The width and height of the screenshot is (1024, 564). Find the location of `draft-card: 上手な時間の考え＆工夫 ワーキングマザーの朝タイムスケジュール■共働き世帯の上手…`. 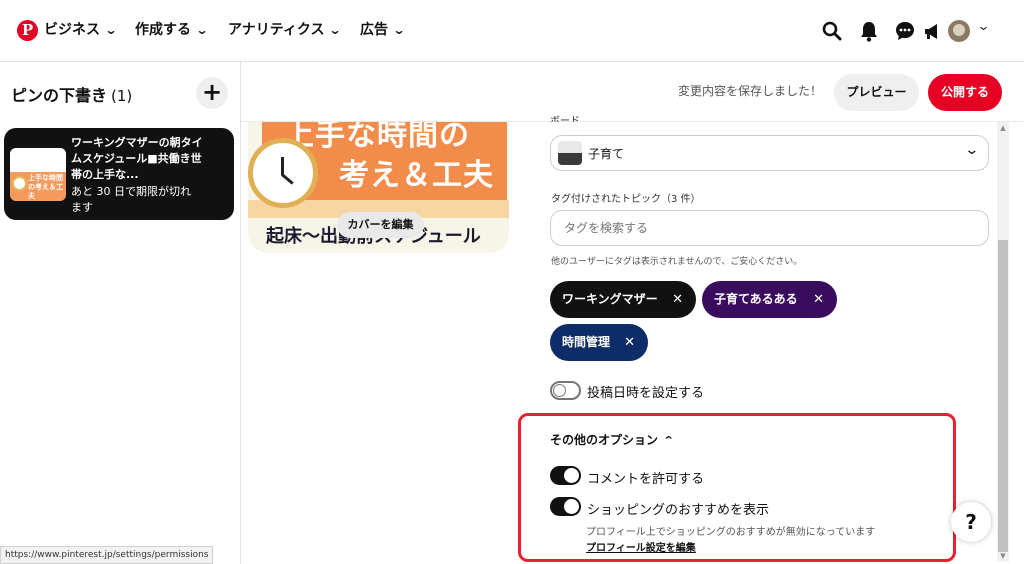

draft-card: 上手な時間の考え＆工夫 ワーキングマザーの朝タイムスケジュール■共働き世帯の上手… is located at coordinates (119, 174).